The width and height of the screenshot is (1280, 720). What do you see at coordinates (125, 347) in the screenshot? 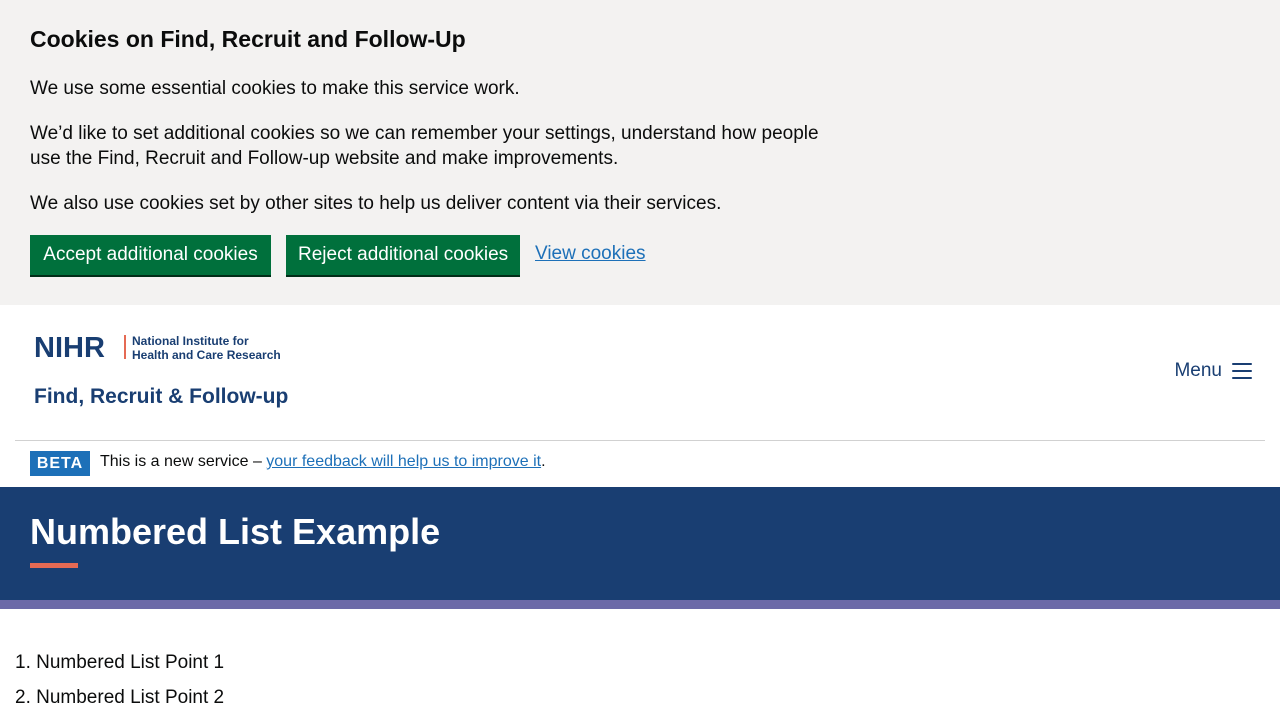
I see `logo-divider` at bounding box center [125, 347].